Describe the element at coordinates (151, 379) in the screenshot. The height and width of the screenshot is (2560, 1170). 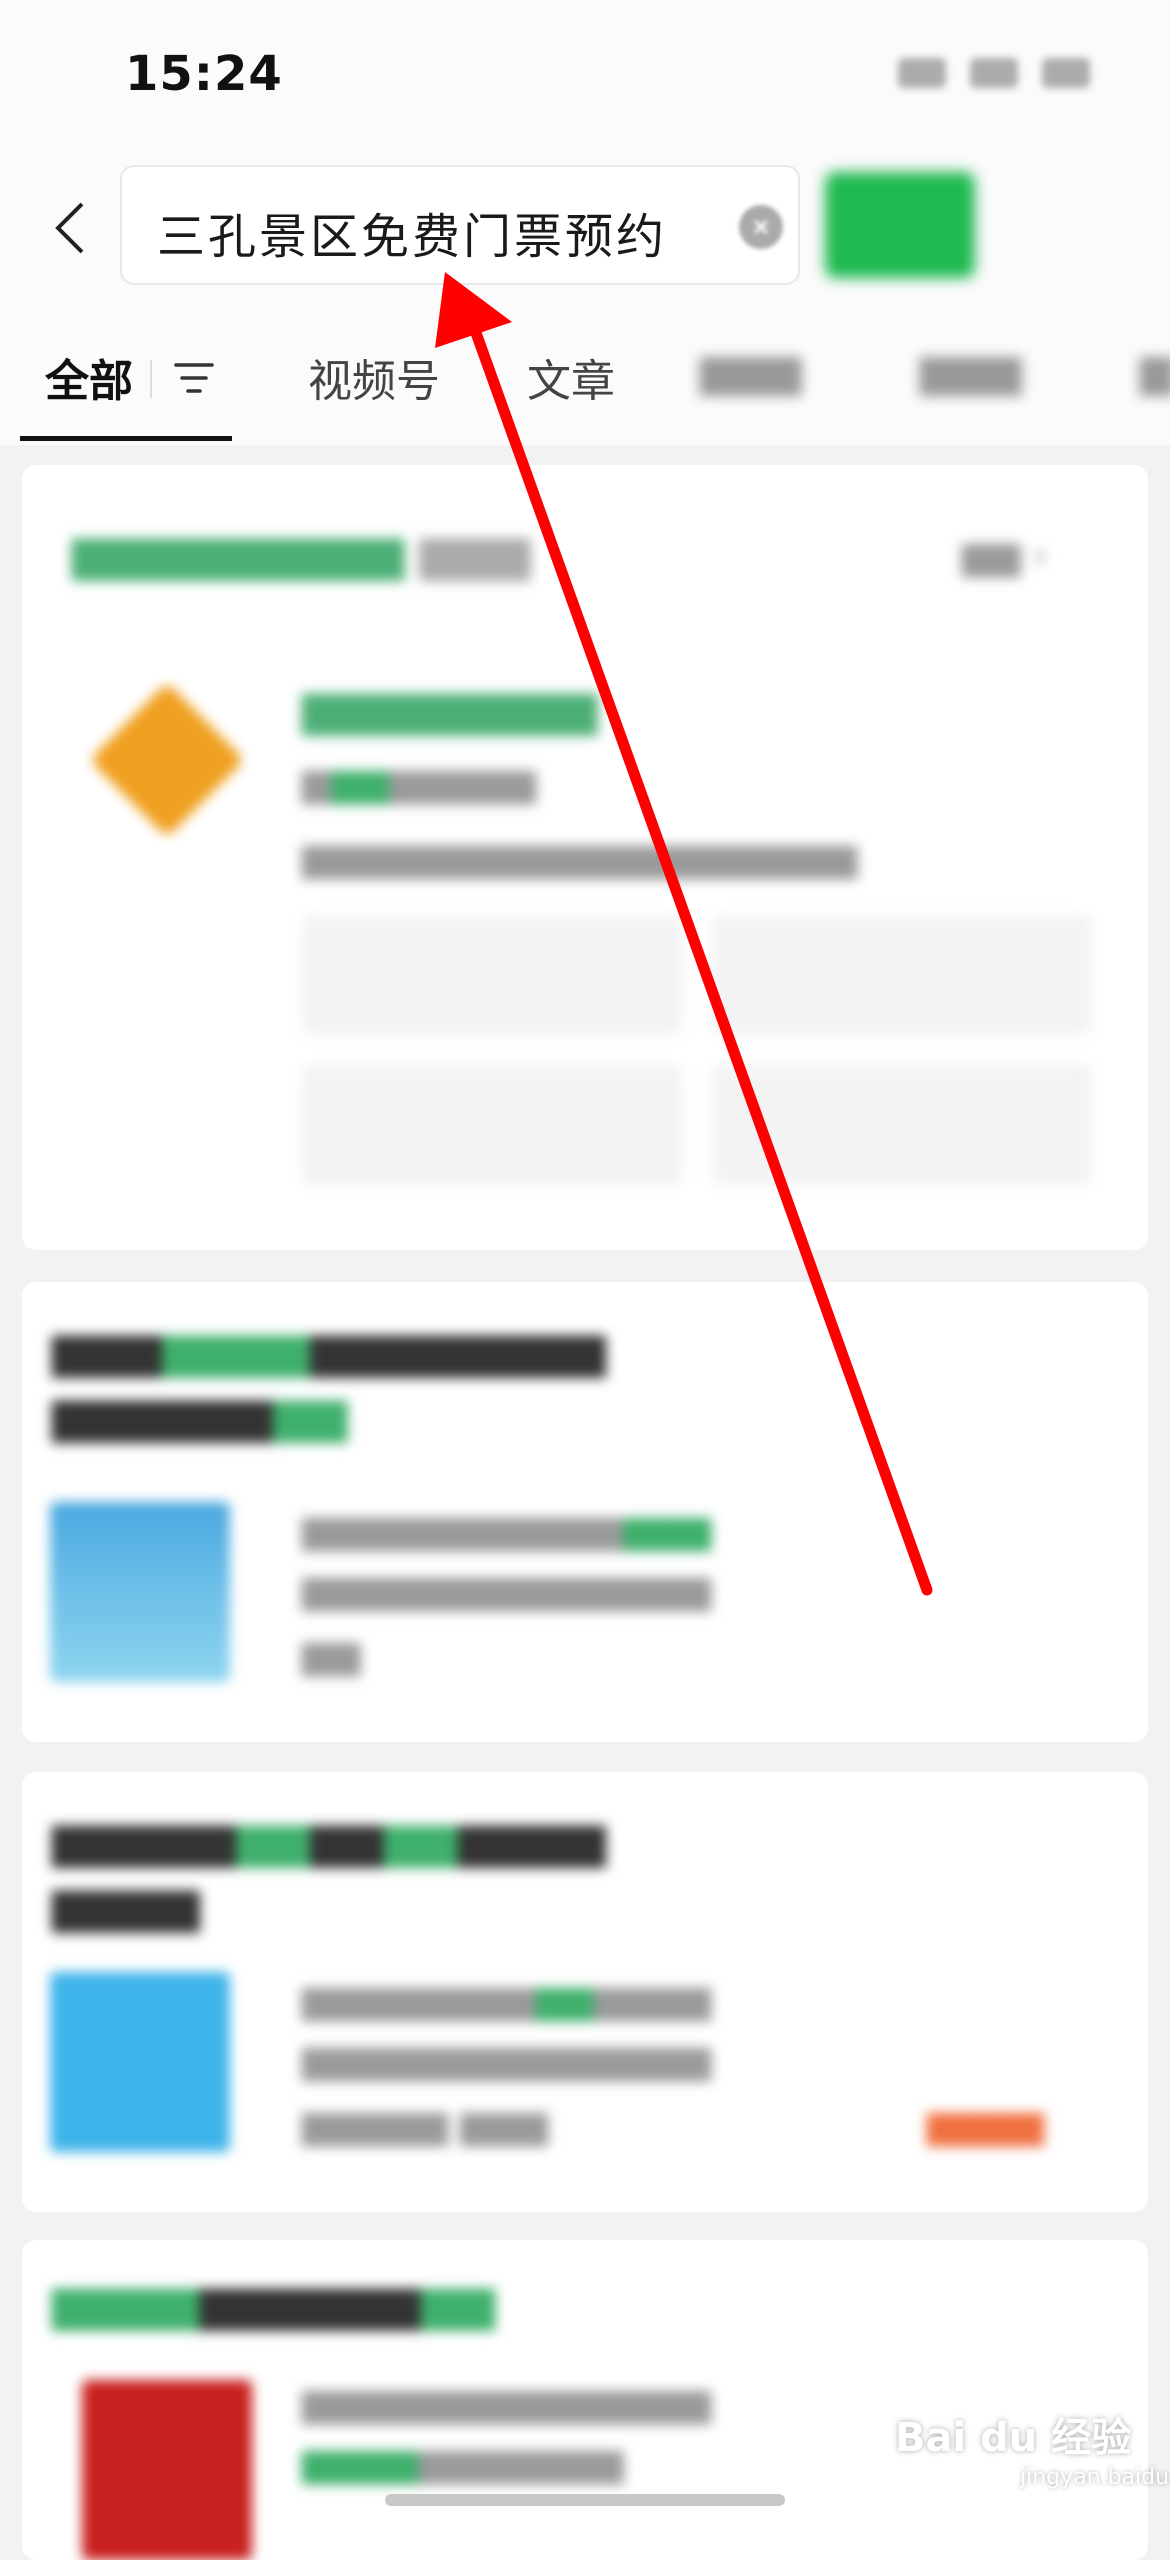
I see `tab-divider` at that location.